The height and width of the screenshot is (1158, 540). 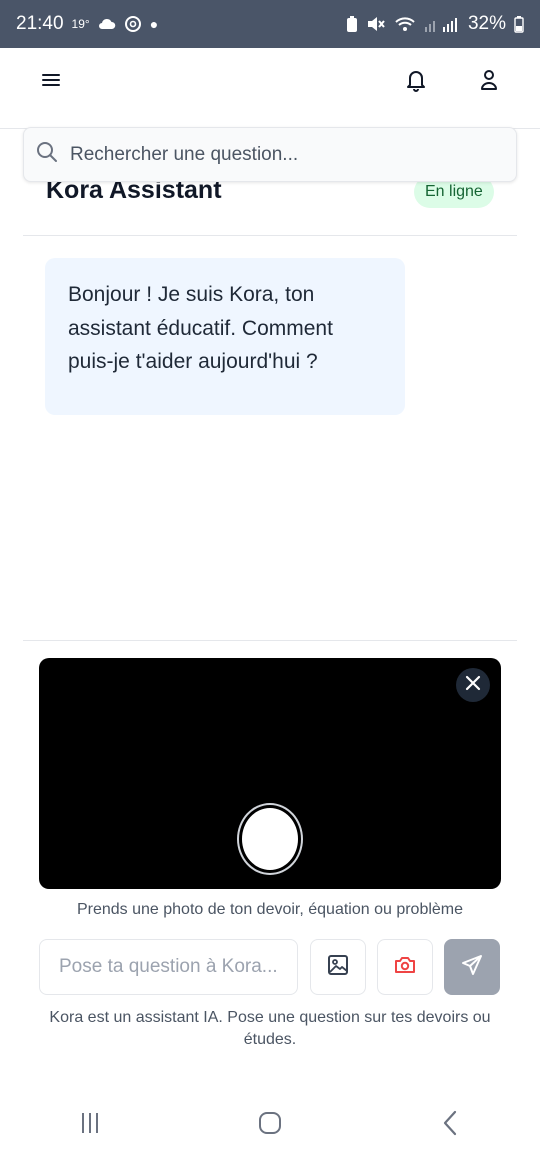 I want to click on recent-apps-icon, so click(x=90, y=1125).